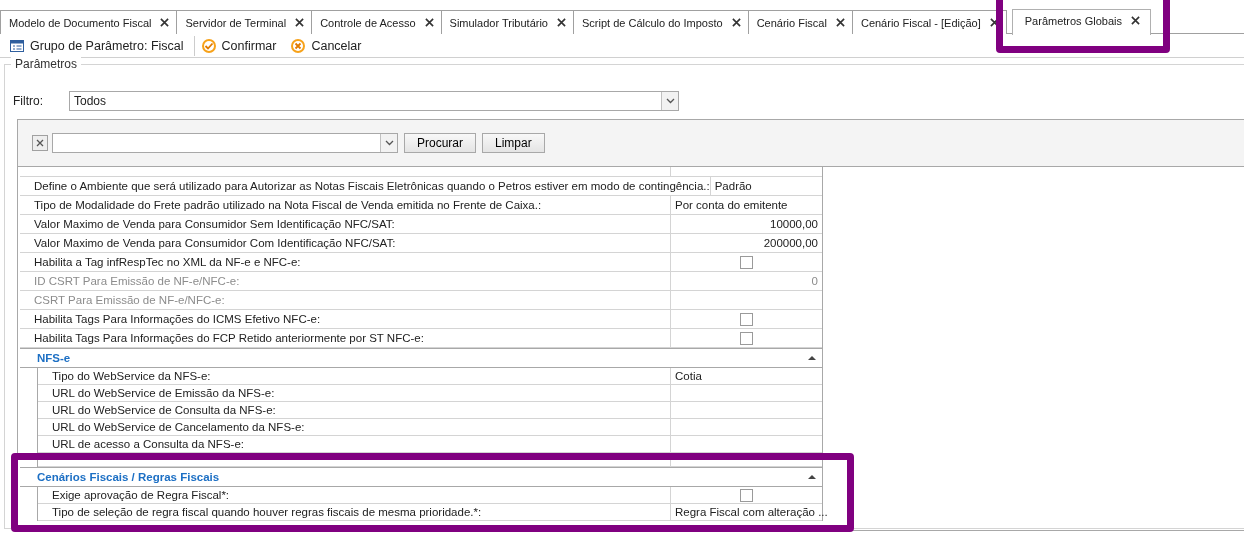 The height and width of the screenshot is (534, 1244). What do you see at coordinates (790, 243) in the screenshot?
I see `parameter-value: 200000,00` at bounding box center [790, 243].